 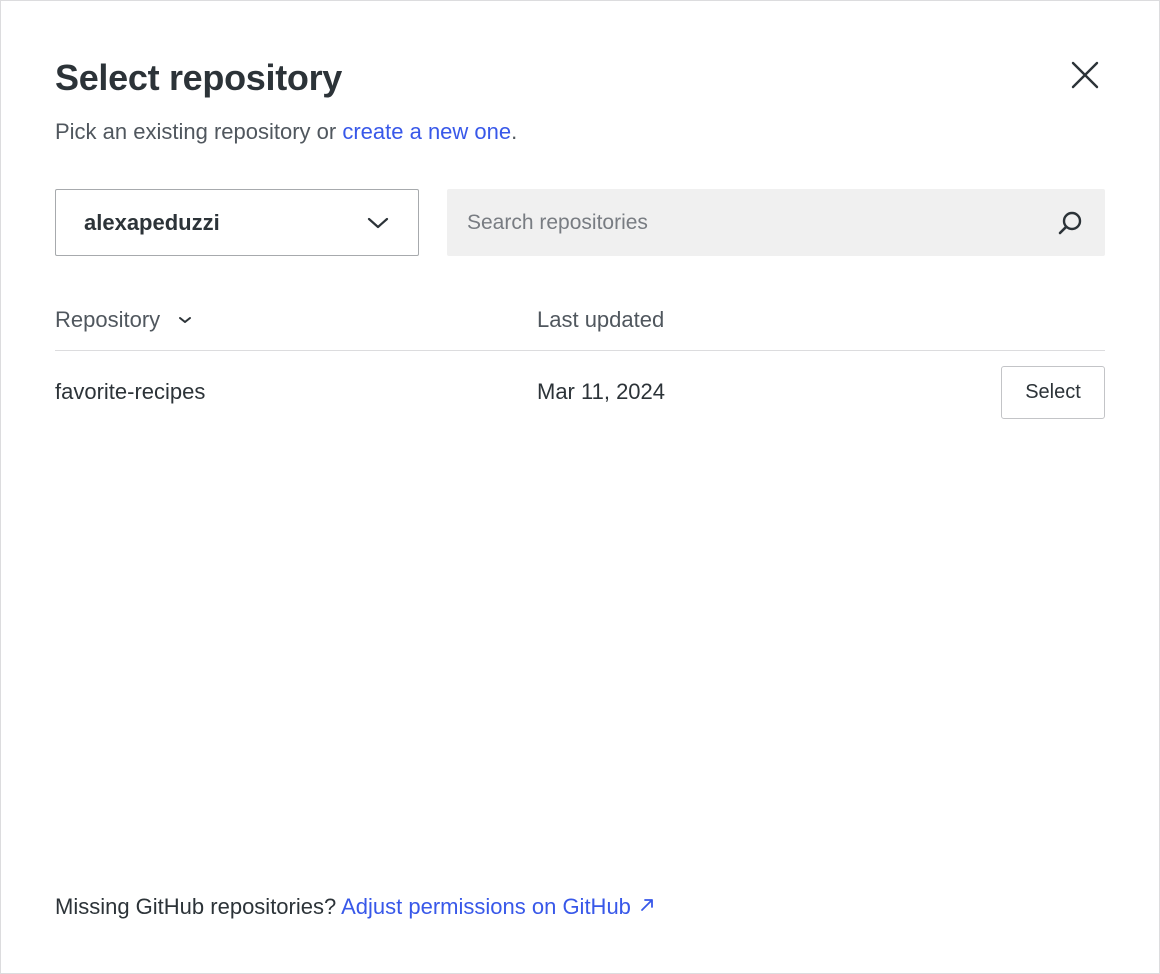 What do you see at coordinates (199, 131) in the screenshot?
I see `subtitle-text: Pick an existing repository or` at bounding box center [199, 131].